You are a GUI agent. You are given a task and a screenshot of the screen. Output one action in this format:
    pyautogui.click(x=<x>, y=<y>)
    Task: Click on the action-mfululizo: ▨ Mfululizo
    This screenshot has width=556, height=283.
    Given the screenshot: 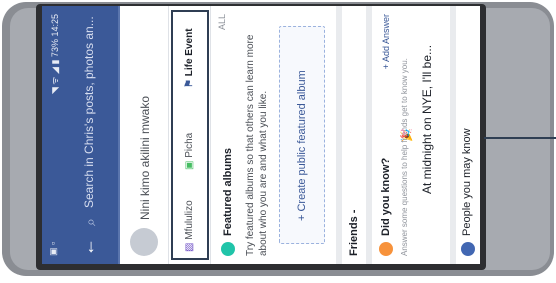 What is the action you would take?
    pyautogui.click(x=189, y=226)
    